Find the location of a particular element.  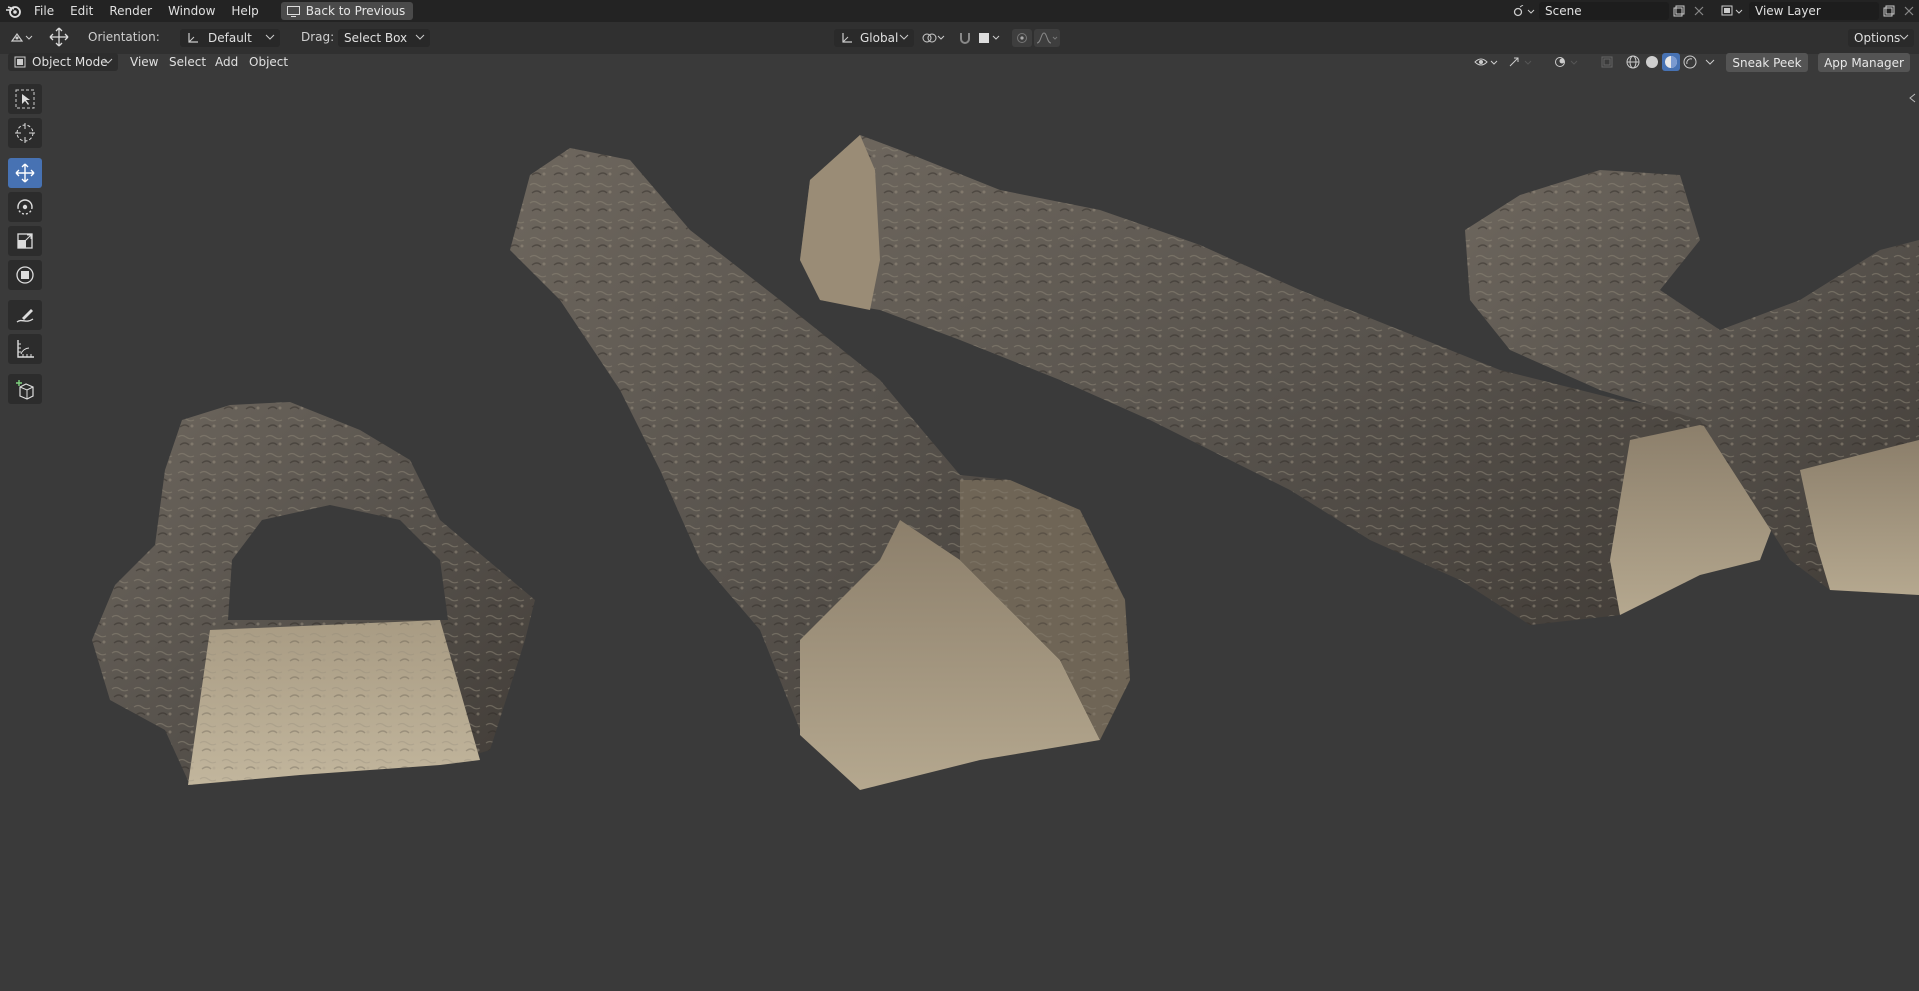

snap-target-icon is located at coordinates (990, 38).